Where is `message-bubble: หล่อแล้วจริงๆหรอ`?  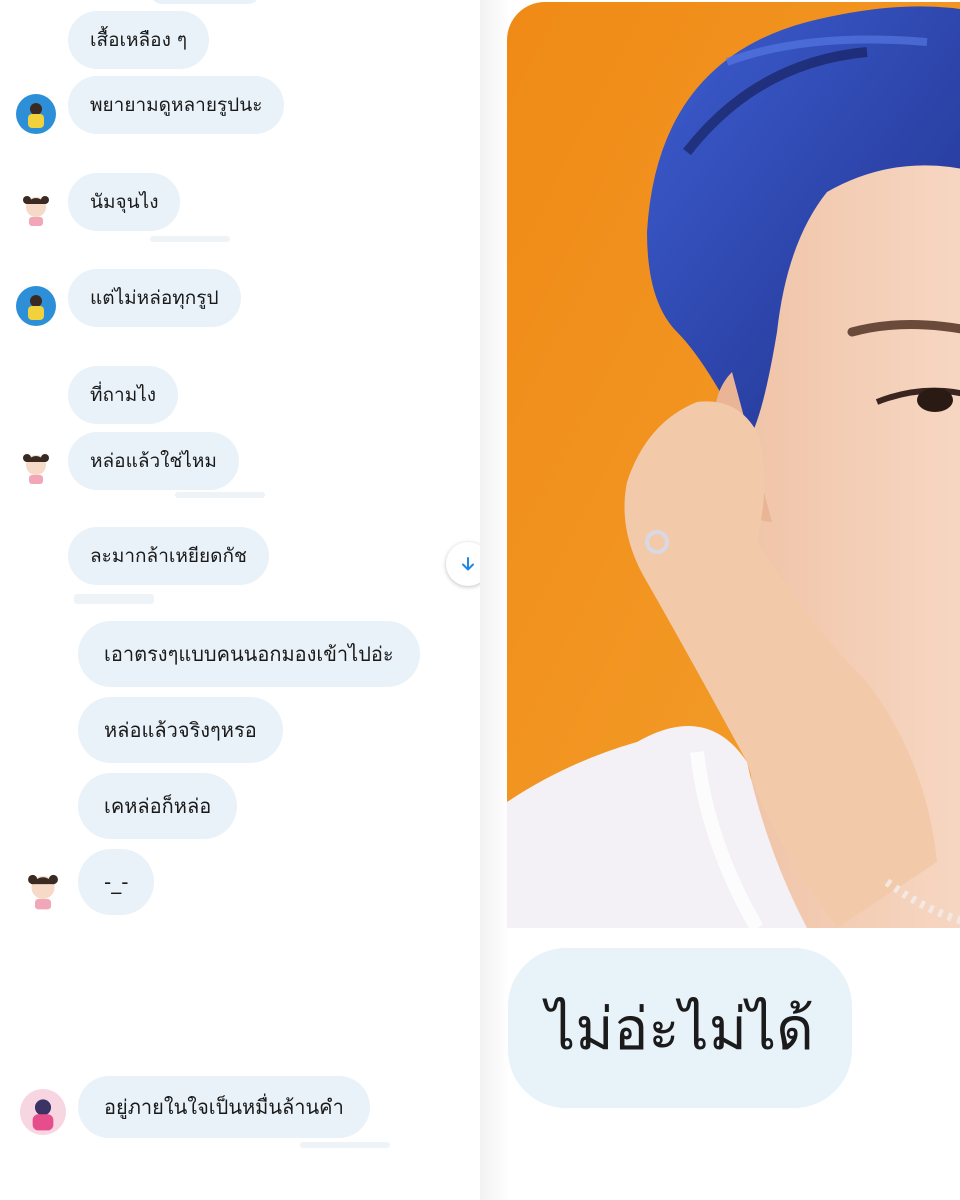 message-bubble: หล่อแล้วจริงๆหรอ is located at coordinates (180, 730).